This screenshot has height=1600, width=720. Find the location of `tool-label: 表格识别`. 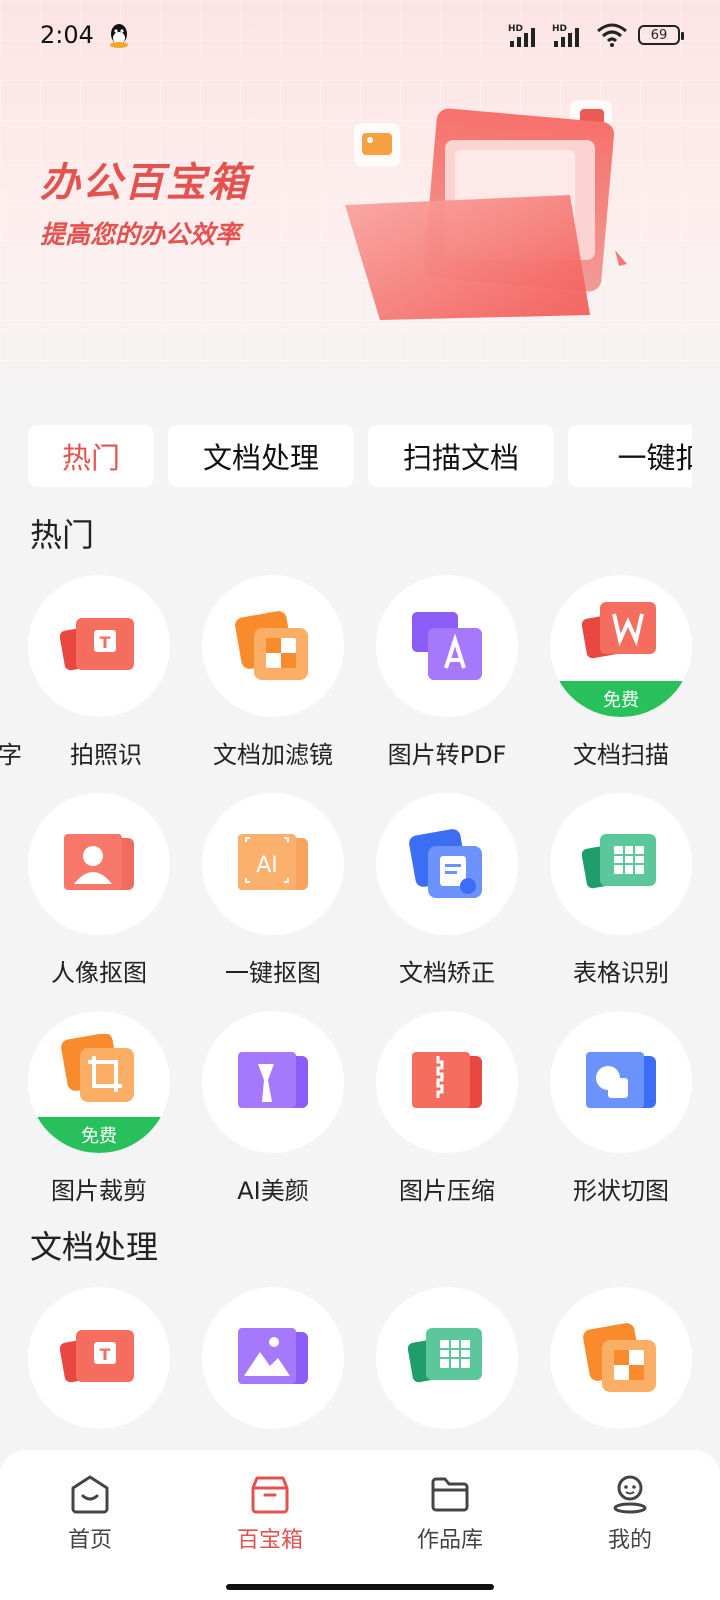

tool-label: 表格识别 is located at coordinates (621, 973).